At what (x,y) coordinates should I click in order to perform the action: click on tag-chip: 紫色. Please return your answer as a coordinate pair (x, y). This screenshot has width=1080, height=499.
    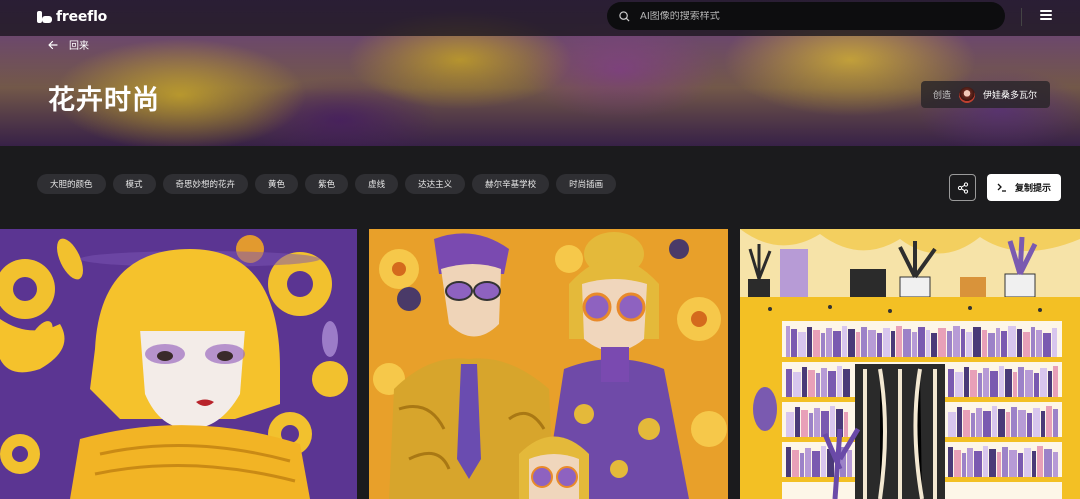
    Looking at the image, I should click on (327, 184).